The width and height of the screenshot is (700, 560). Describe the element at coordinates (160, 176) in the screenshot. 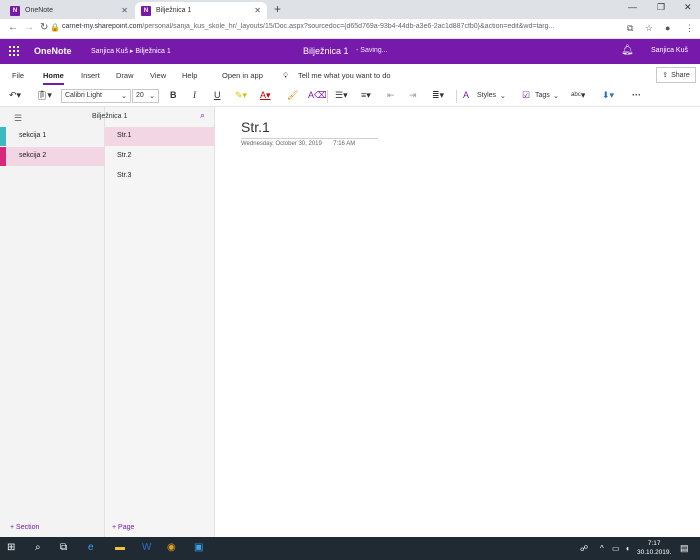

I see `page-item: Str.3` at that location.